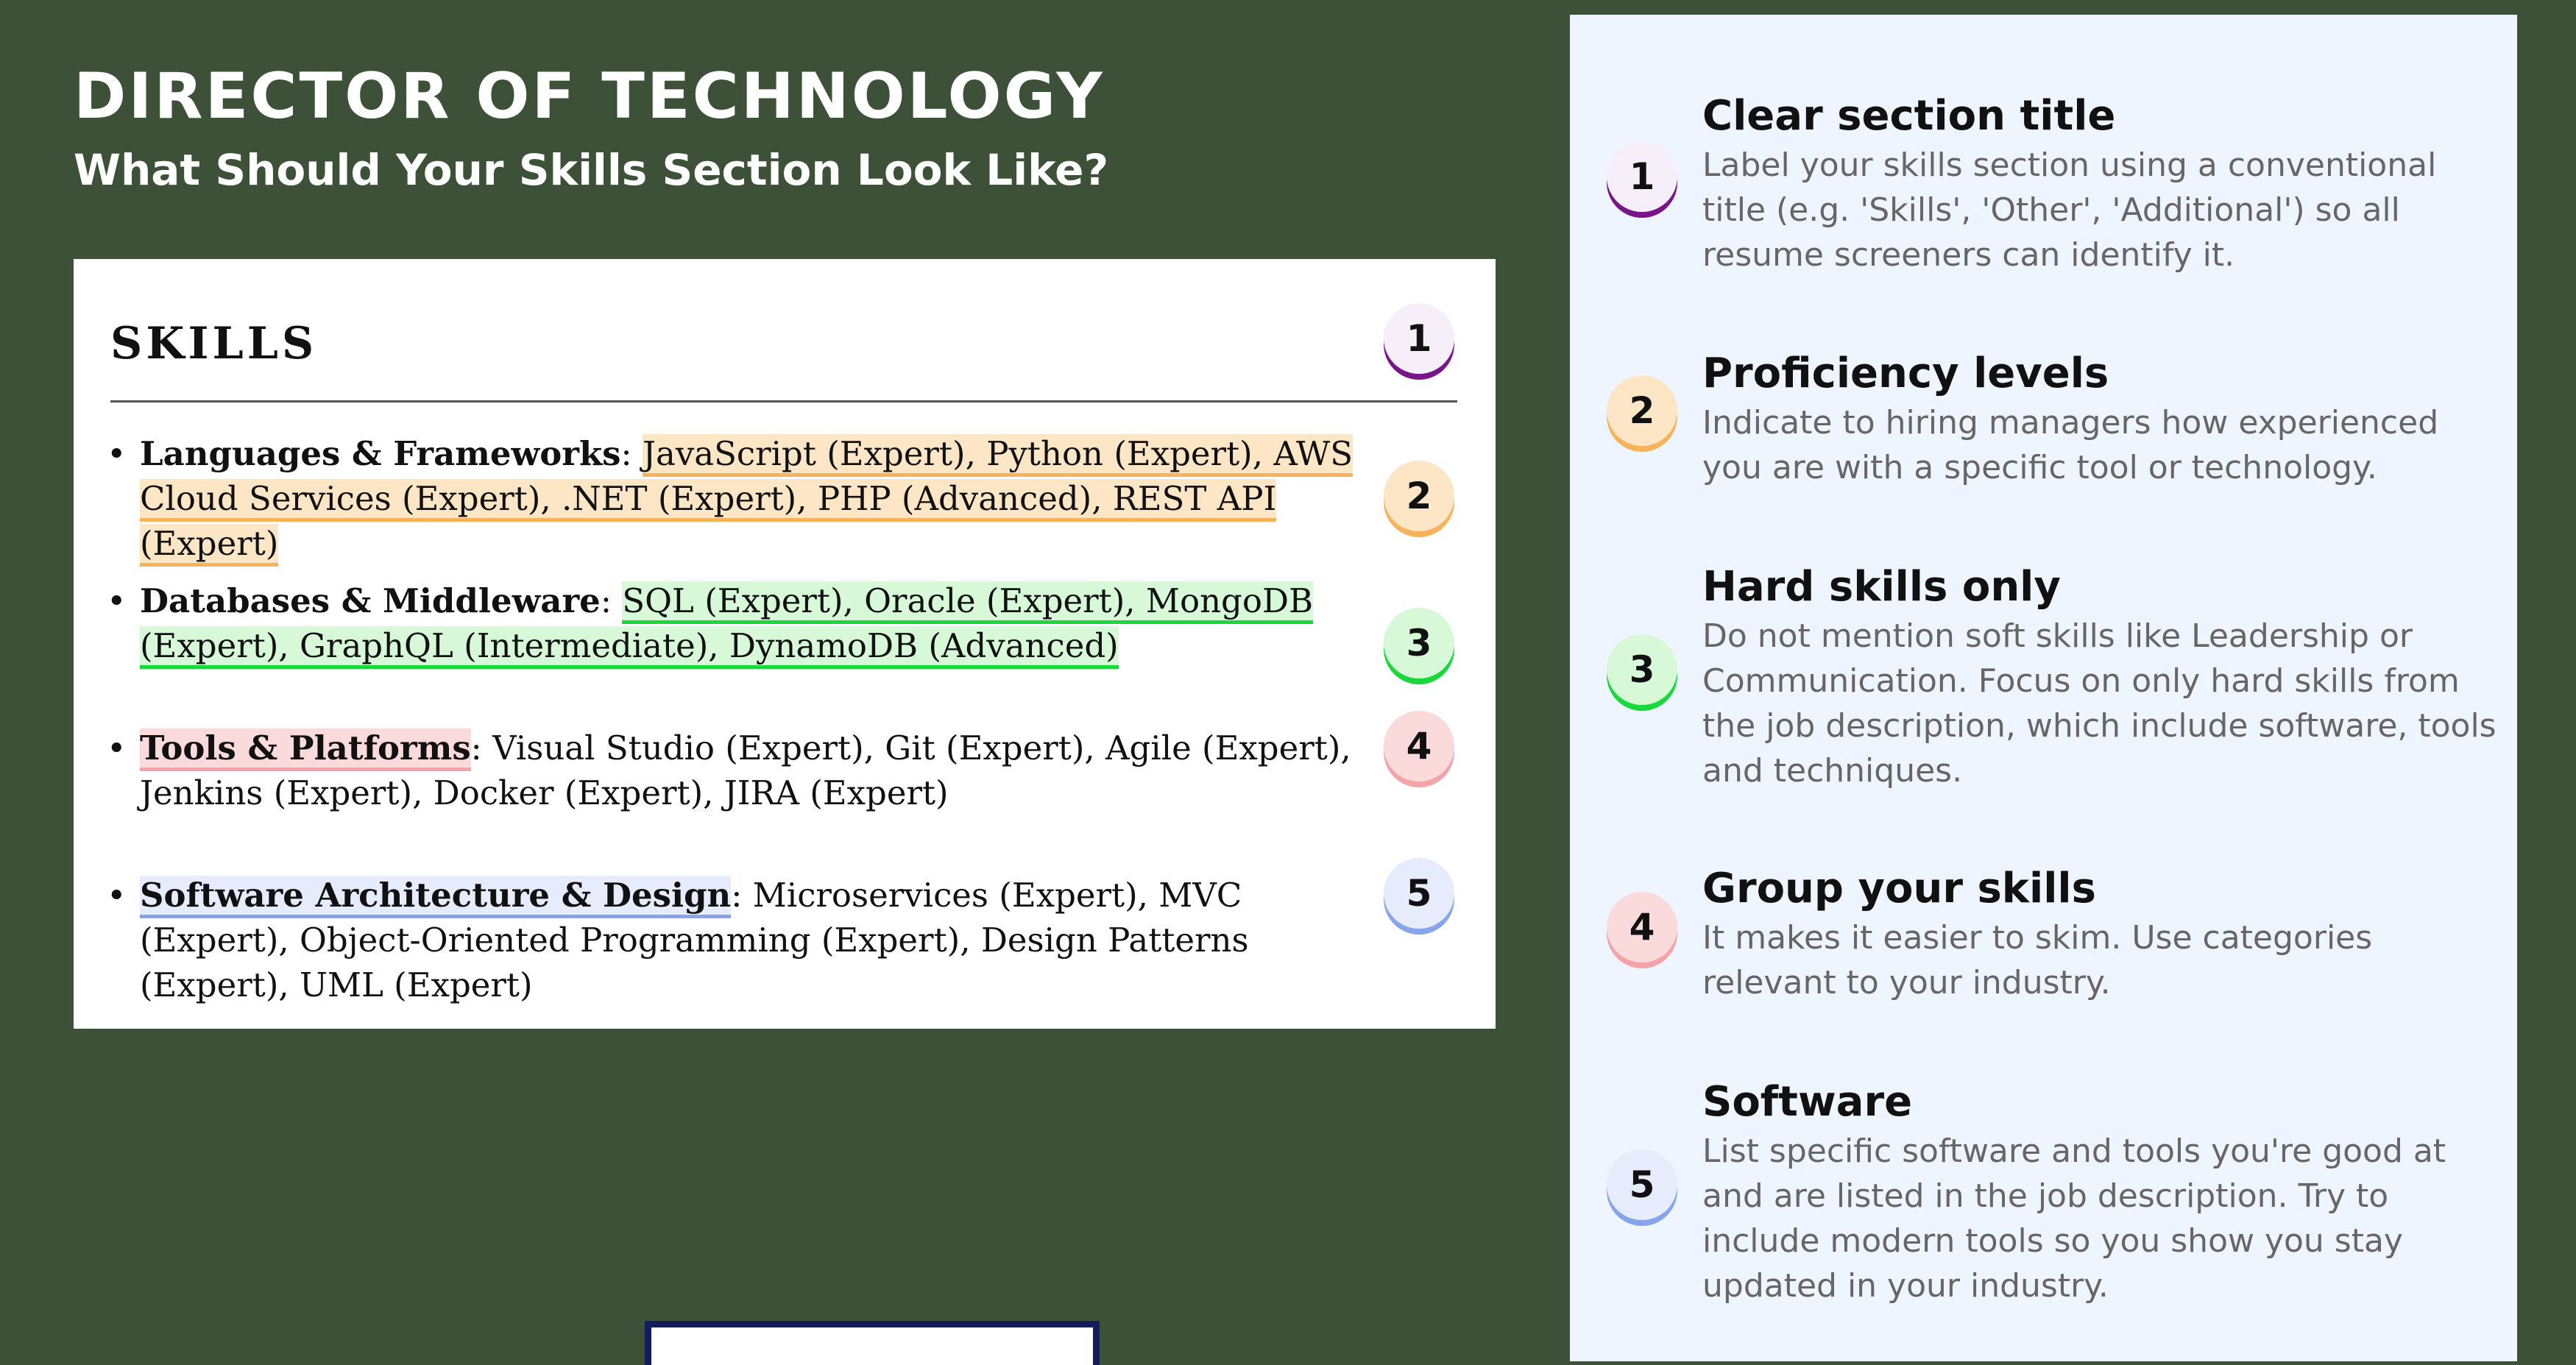 The width and height of the screenshot is (2576, 1365). Describe the element at coordinates (589, 96) in the screenshot. I see `page-title: DIRECTOR OF TECHNOLOGY` at that location.